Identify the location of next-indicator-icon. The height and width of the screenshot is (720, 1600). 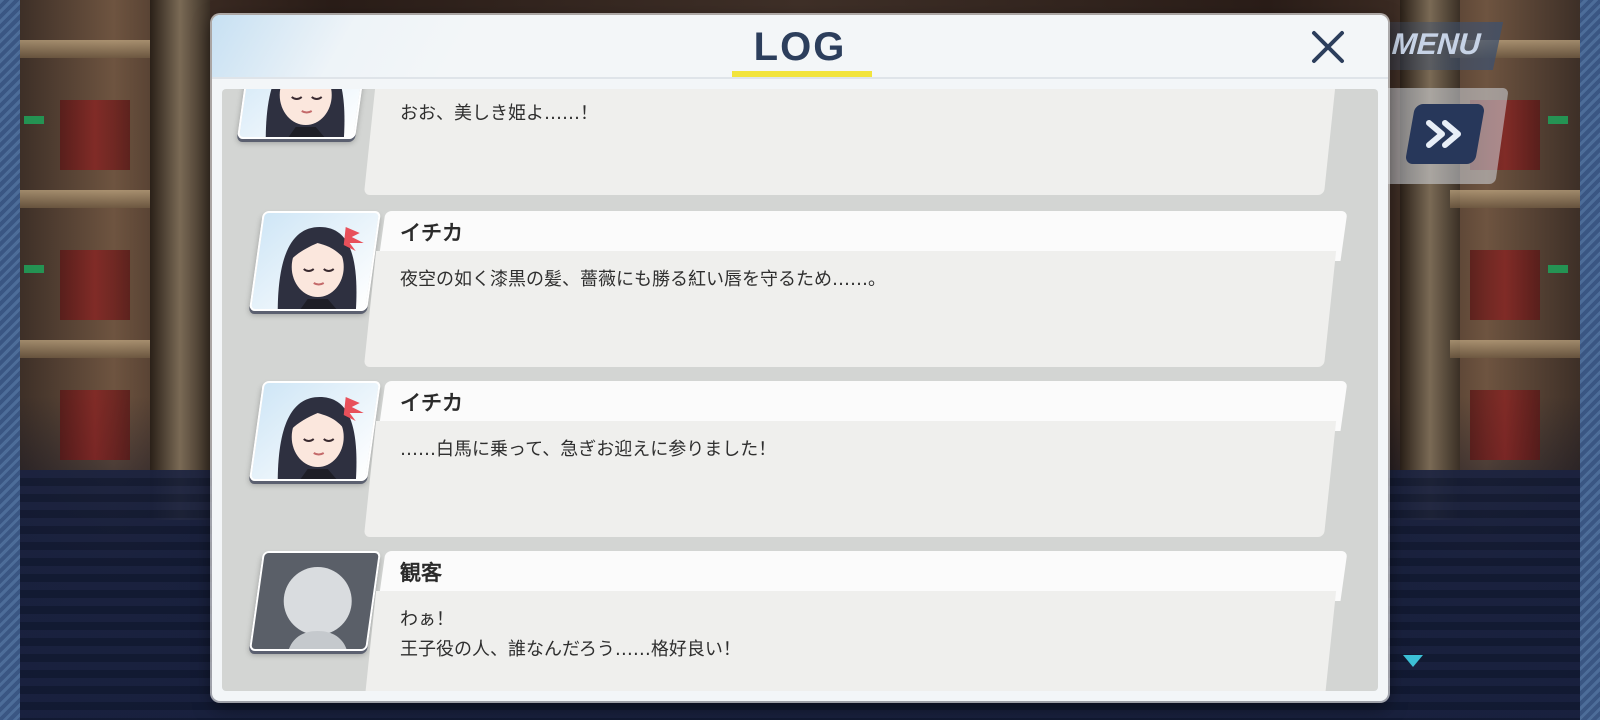
(1413, 661).